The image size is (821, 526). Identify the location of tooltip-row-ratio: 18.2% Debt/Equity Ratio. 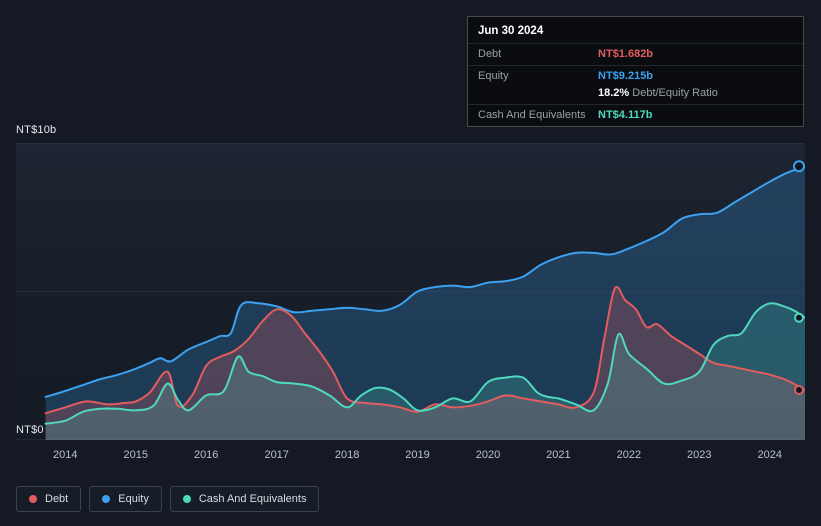
(635, 95).